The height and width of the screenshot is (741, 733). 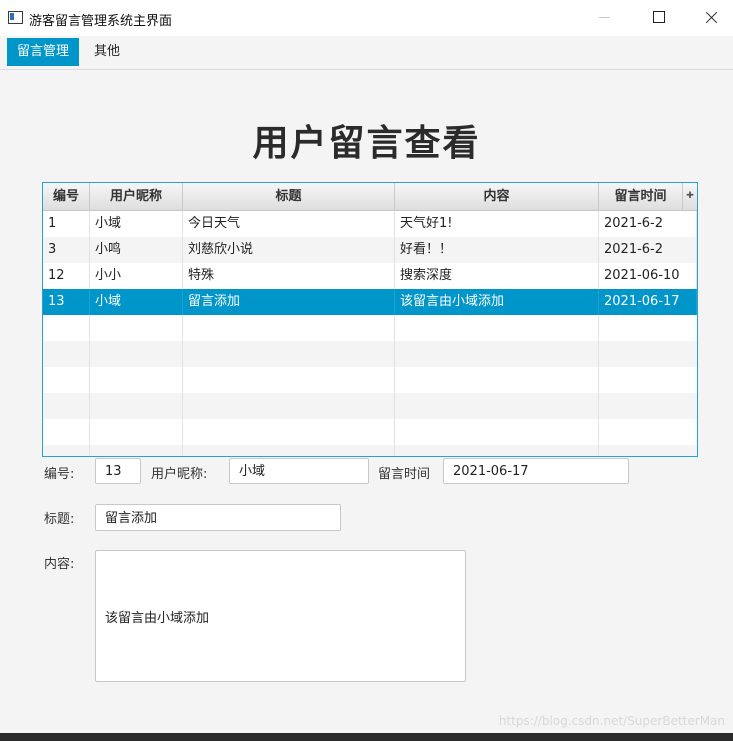 I want to click on cell-id: 13, so click(x=66, y=302).